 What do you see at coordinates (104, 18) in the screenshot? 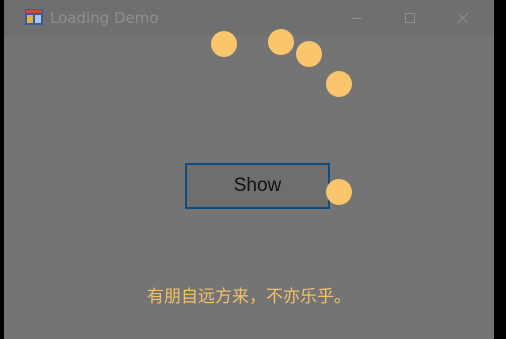
I see `window-title: Loading Demo` at bounding box center [104, 18].